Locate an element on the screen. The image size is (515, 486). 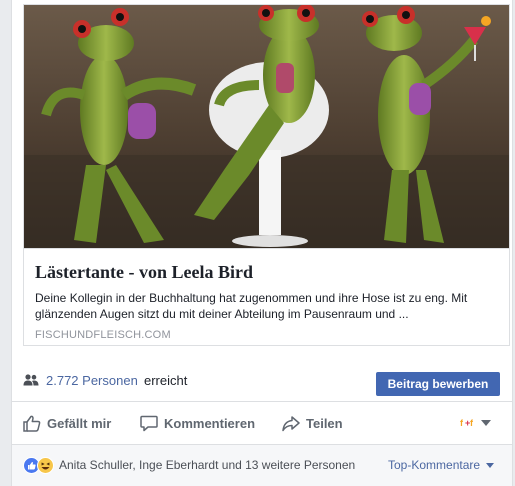
reach-suffix: erreicht is located at coordinates (166, 380).